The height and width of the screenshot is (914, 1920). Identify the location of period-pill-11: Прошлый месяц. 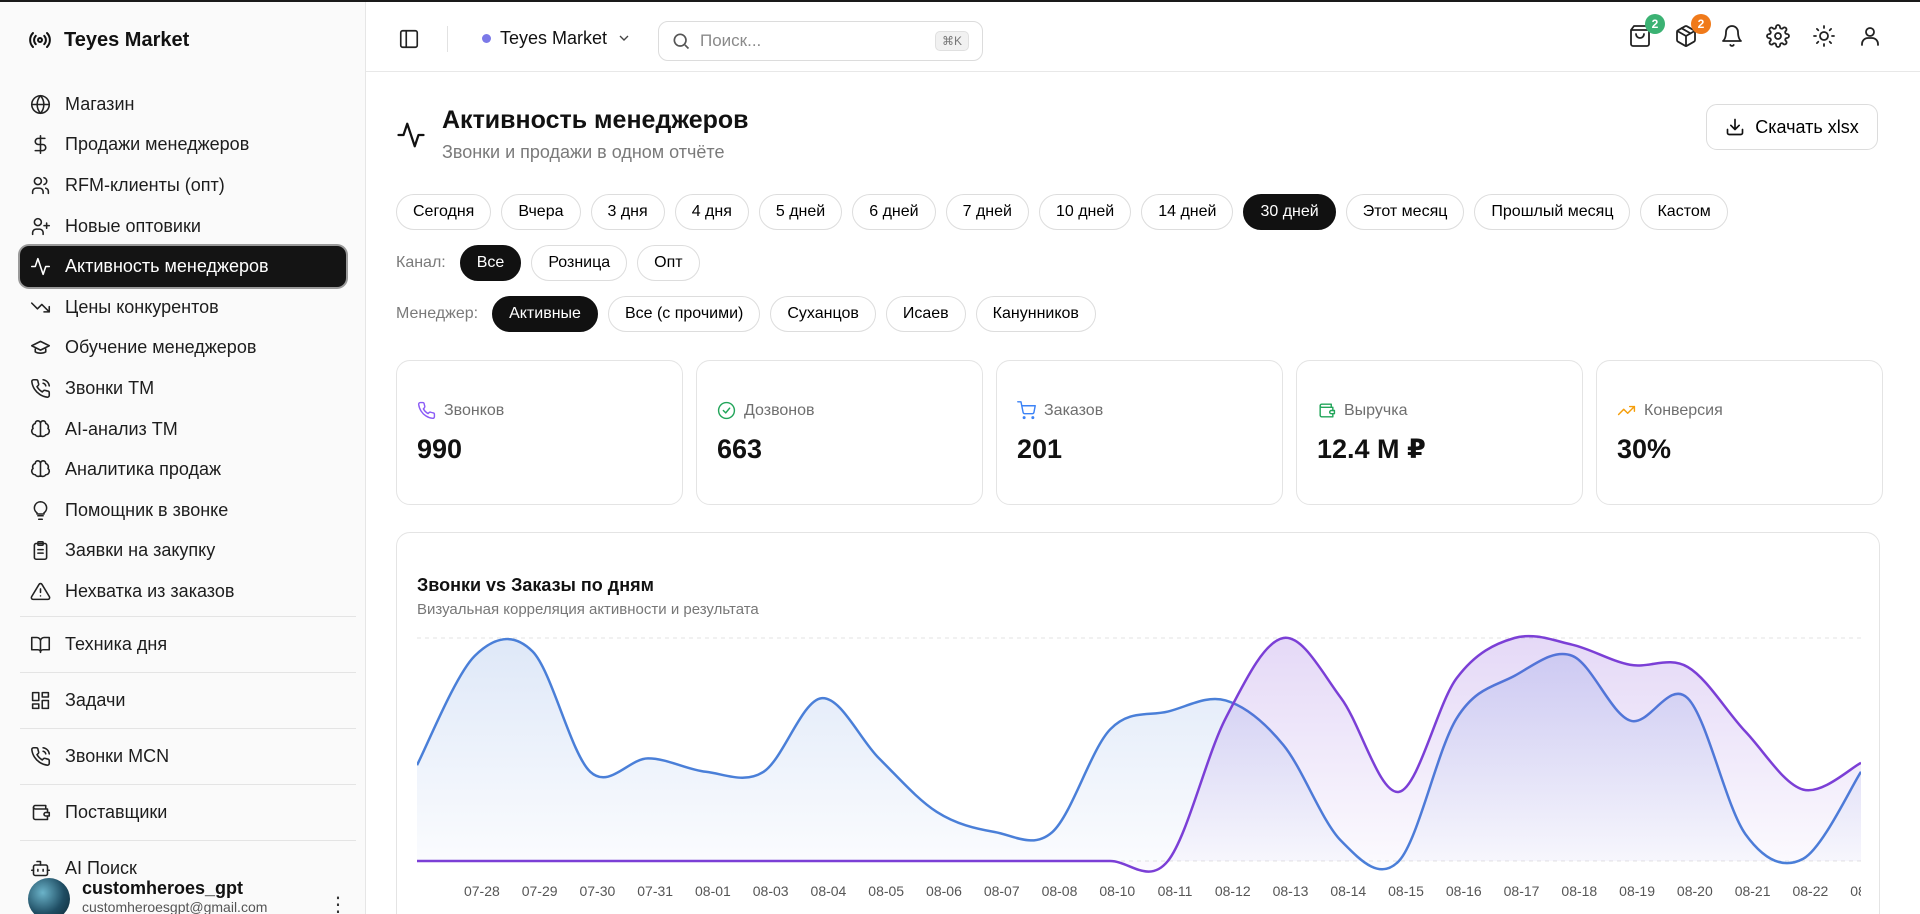
(1552, 212).